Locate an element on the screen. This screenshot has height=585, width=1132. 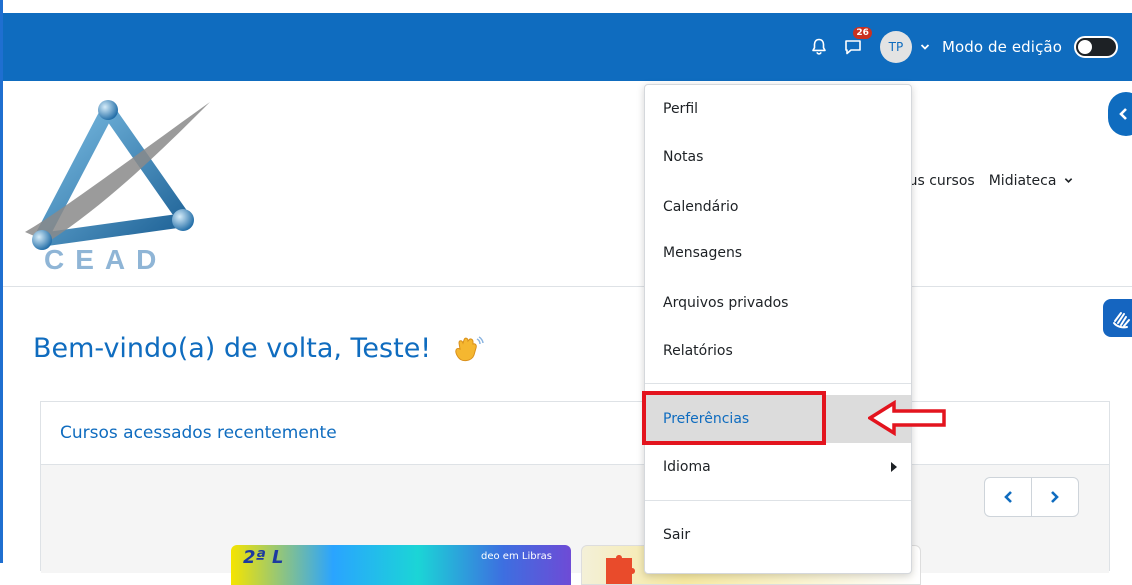
annotation-arrow-icon is located at coordinates (907, 418).